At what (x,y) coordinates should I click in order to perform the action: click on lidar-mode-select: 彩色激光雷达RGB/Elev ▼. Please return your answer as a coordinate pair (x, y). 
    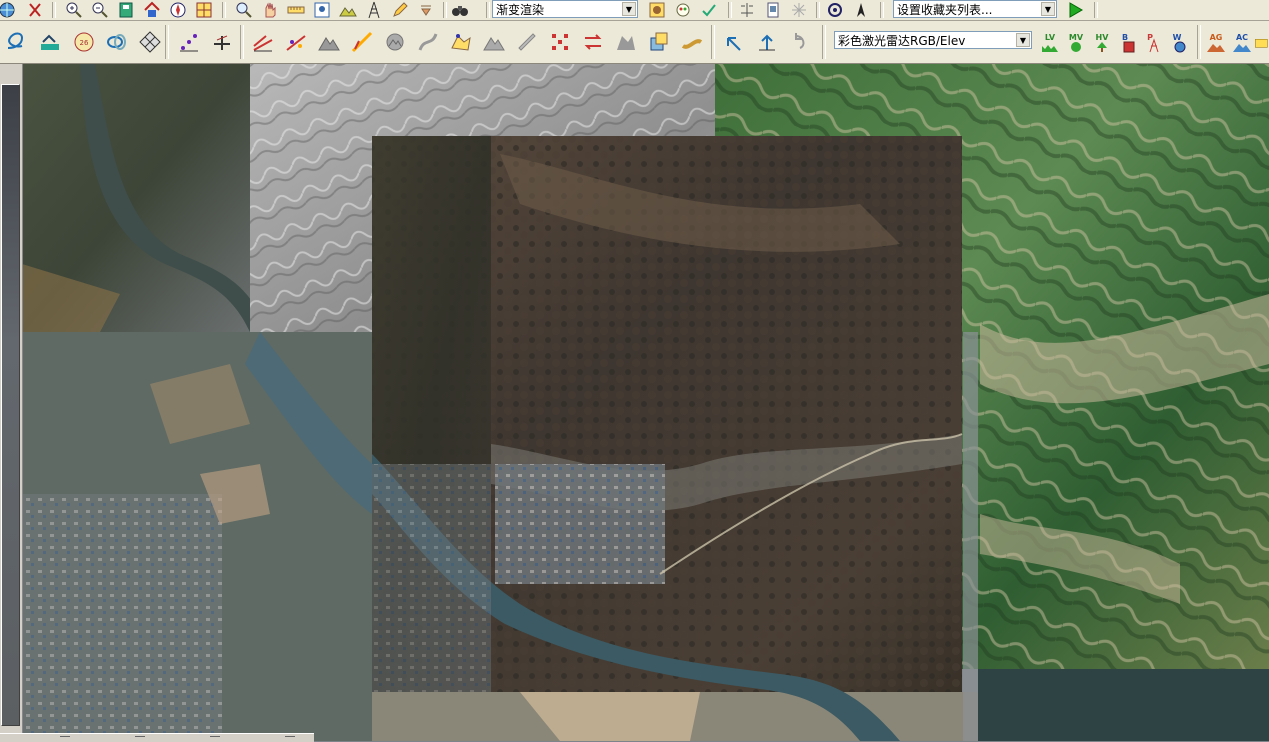
    Looking at the image, I should click on (933, 40).